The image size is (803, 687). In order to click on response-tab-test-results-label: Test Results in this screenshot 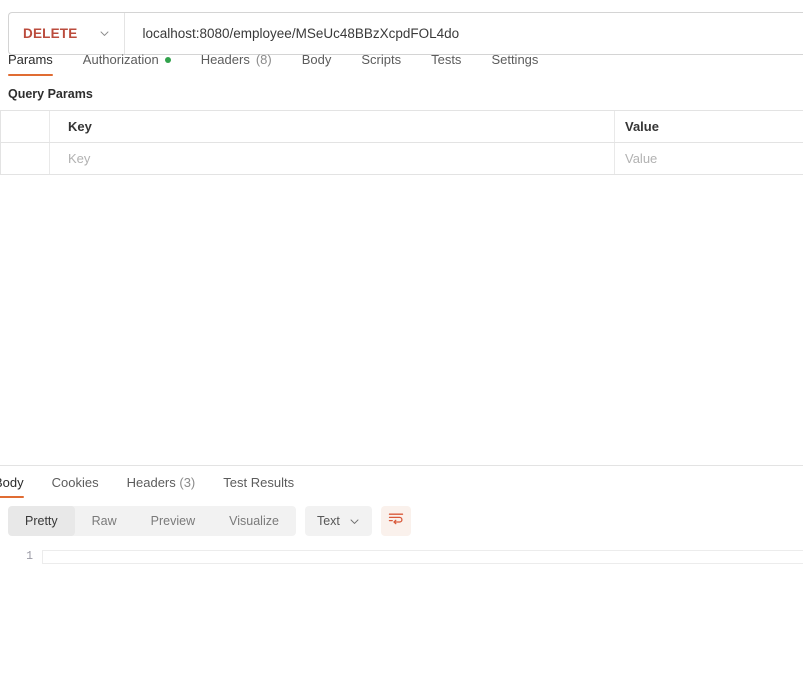, I will do `click(259, 482)`.